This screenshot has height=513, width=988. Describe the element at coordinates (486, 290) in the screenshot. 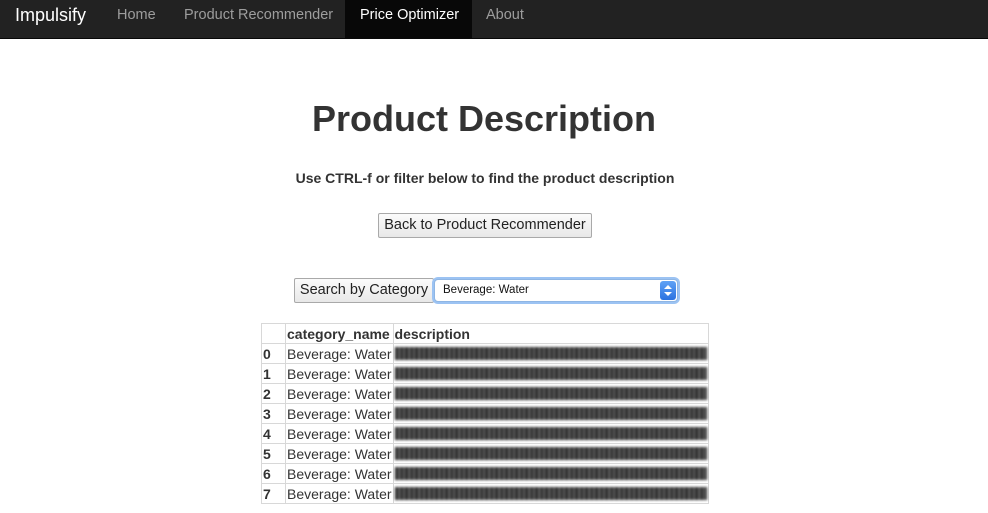

I see `category-select-value: Beverage: Water` at that location.